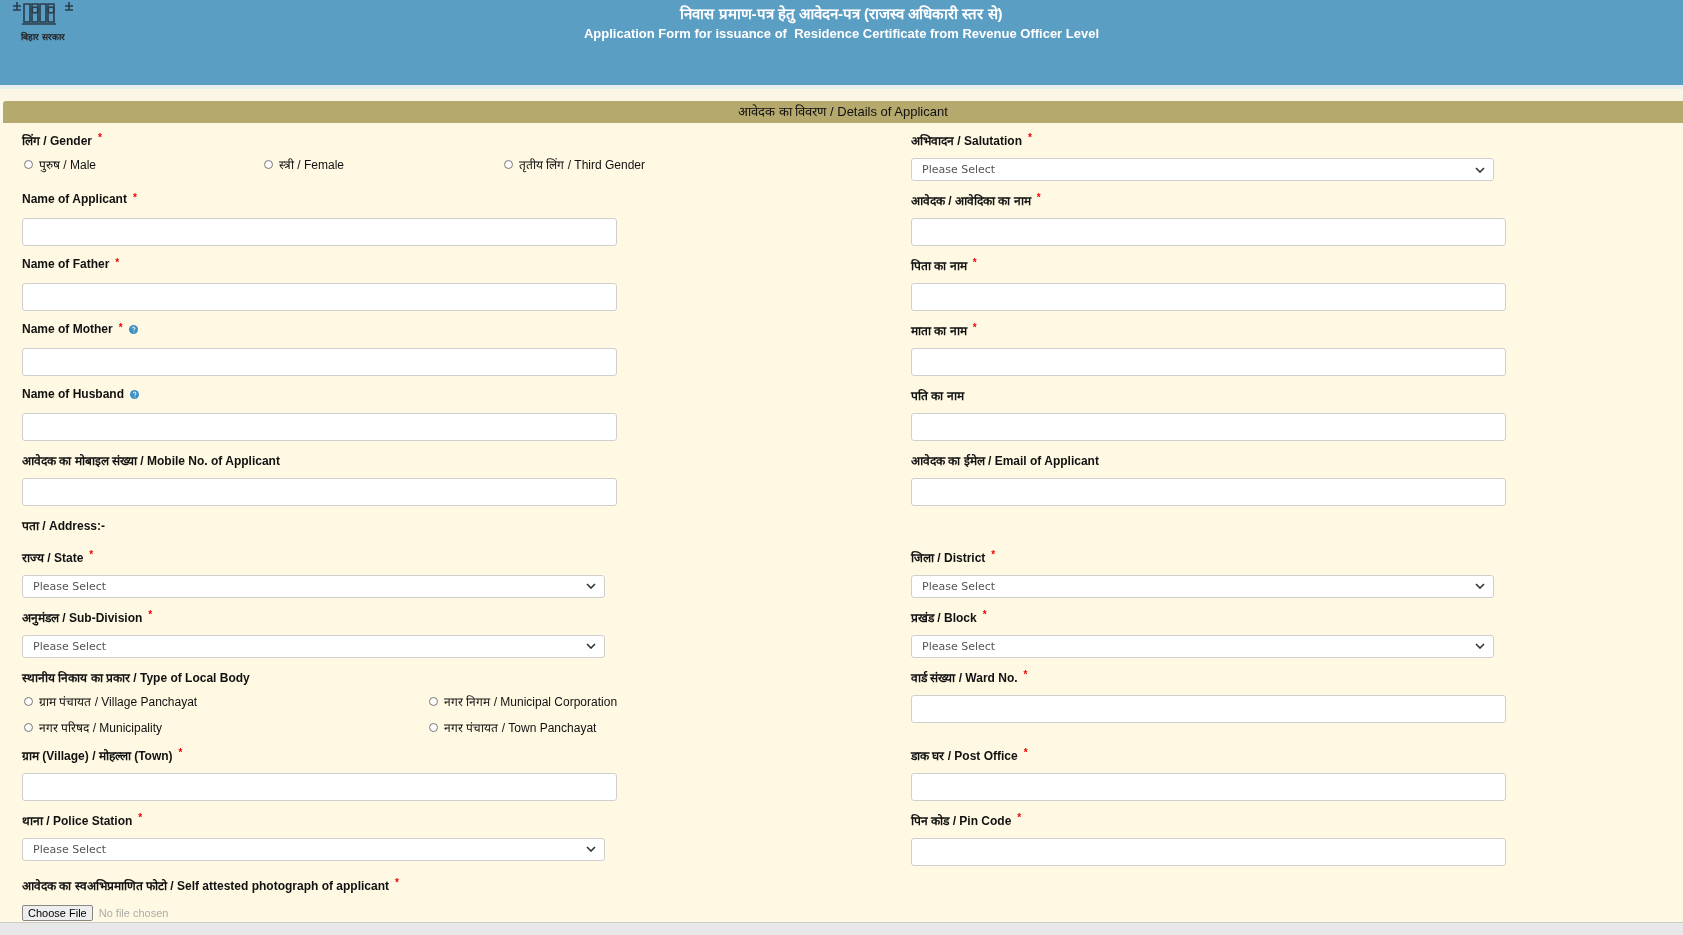 The image size is (1683, 935). What do you see at coordinates (622, 164) in the screenshot?
I see `radio-option: तृतीय लिंग / Third Gender` at bounding box center [622, 164].